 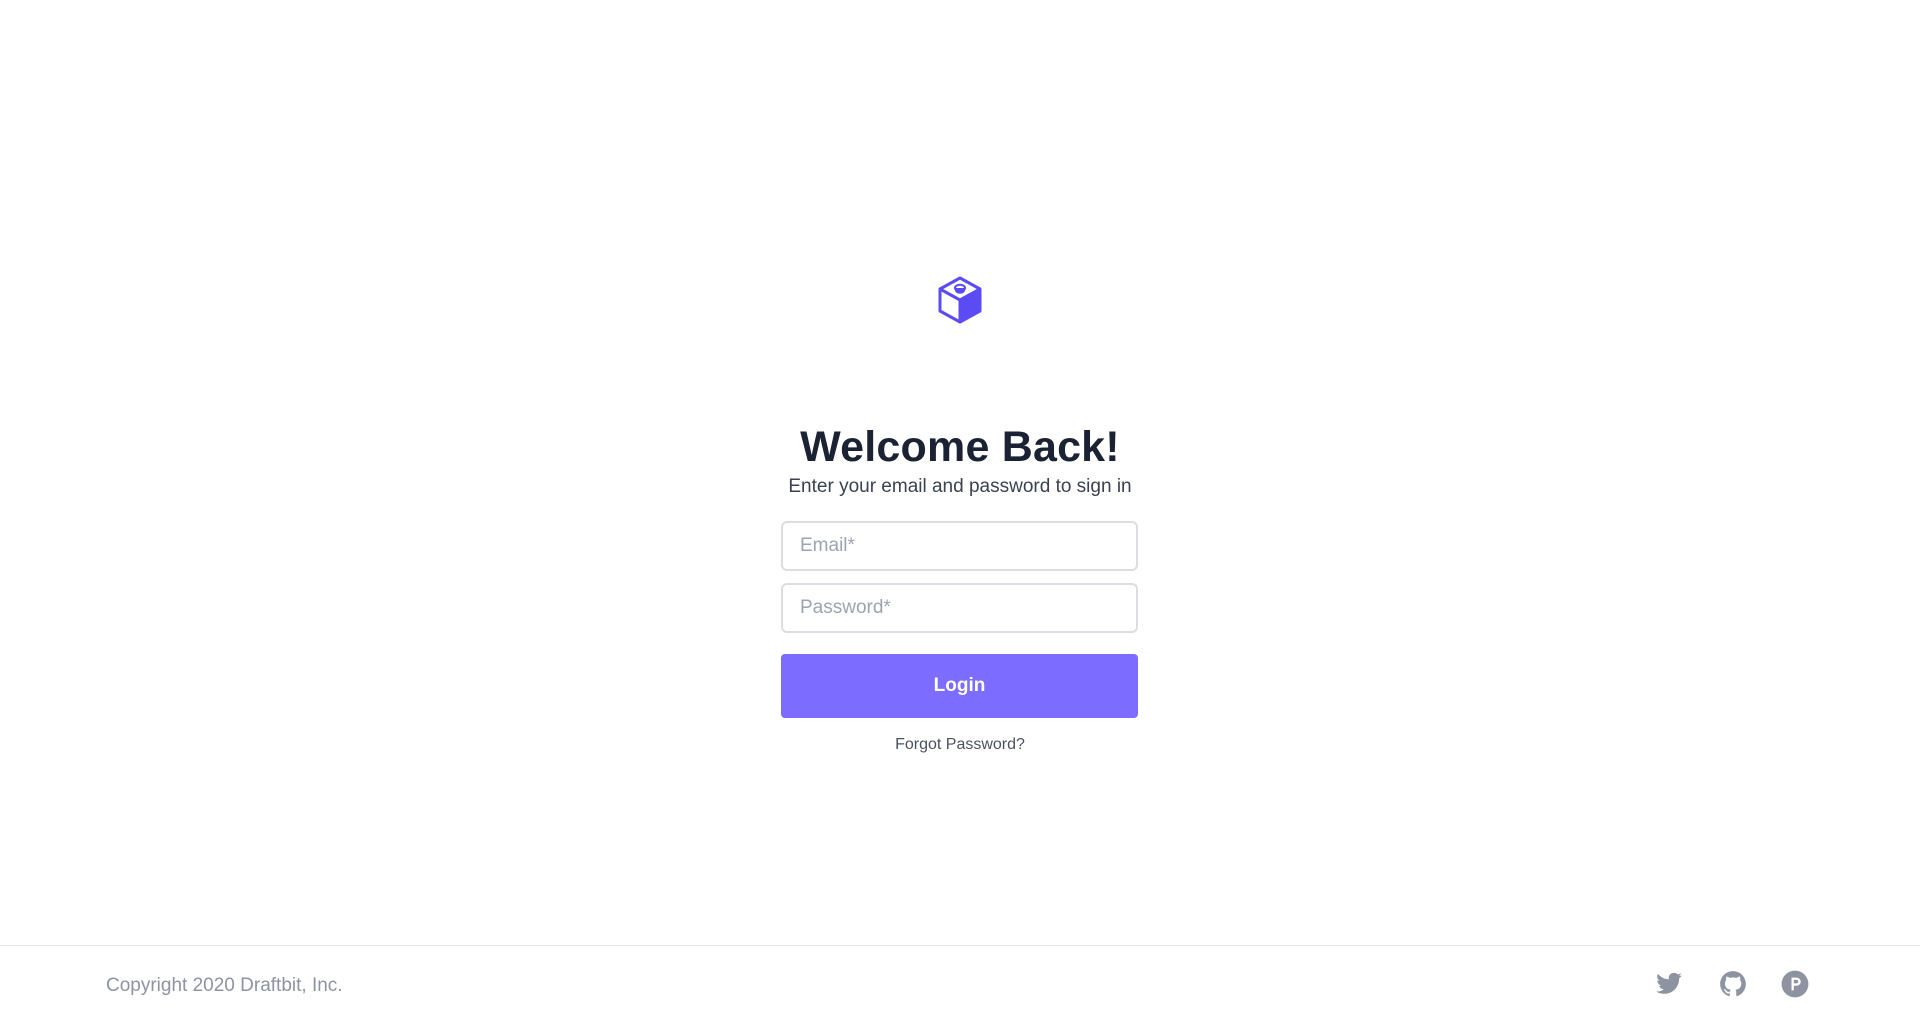 What do you see at coordinates (960, 447) in the screenshot?
I see `page-title: Welcome Back!` at bounding box center [960, 447].